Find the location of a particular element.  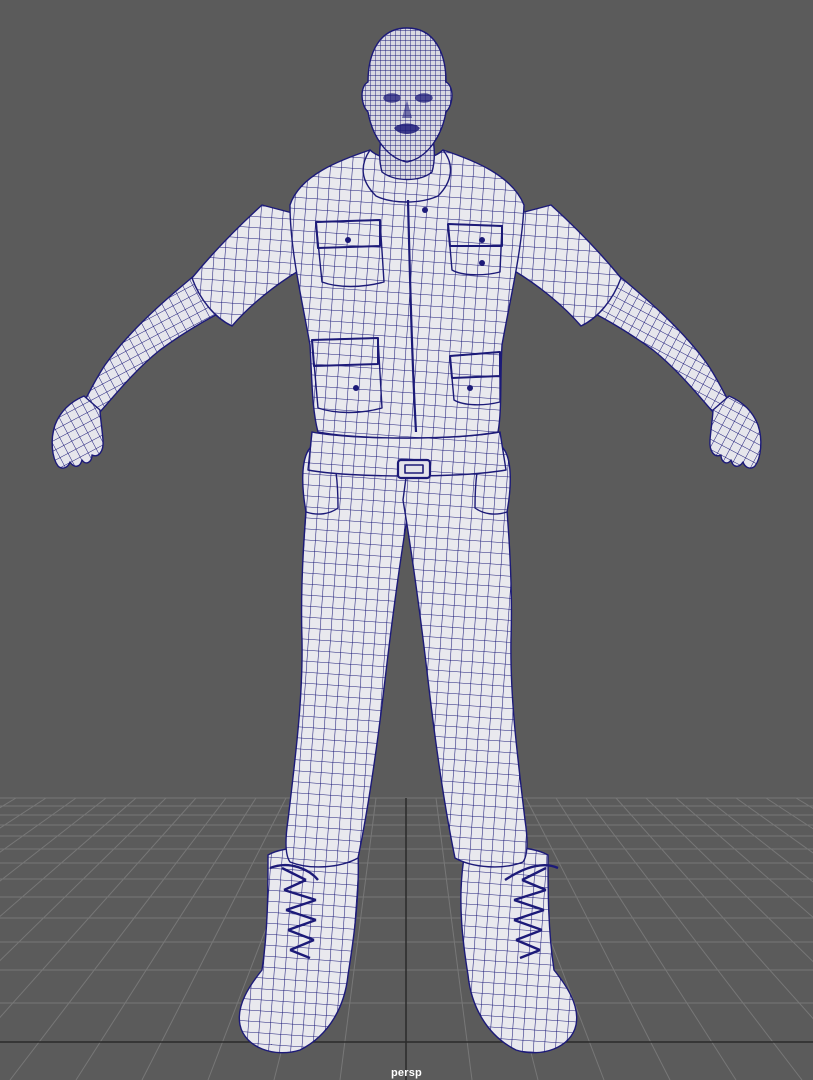

left-lower-pocket-mesh is located at coordinates (347, 375).